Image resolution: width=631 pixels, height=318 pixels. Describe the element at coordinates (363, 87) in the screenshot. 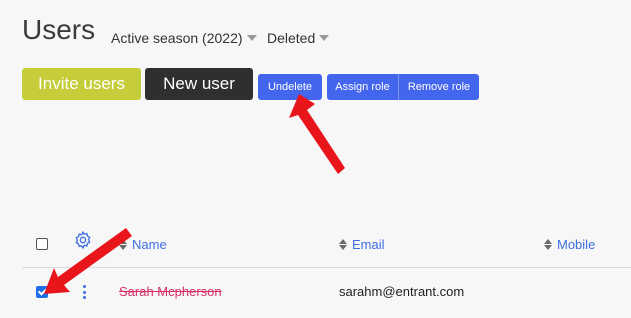

I see `assign-role-button: Assign role` at that location.